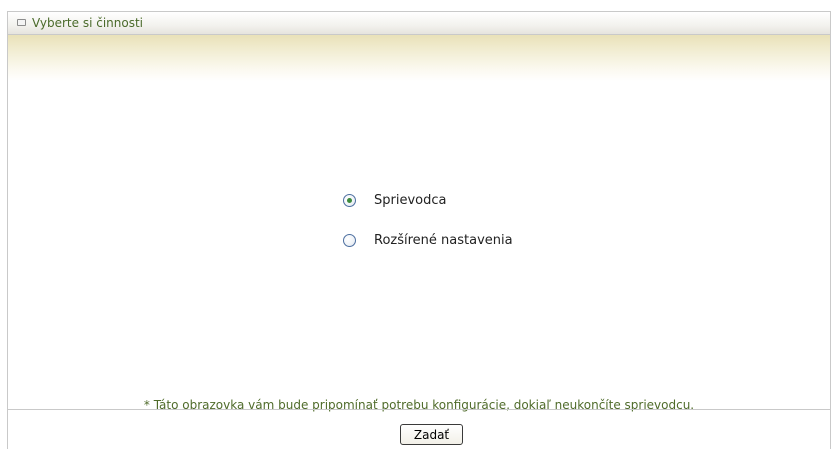  I want to click on submit-button: Zadať, so click(431, 434).